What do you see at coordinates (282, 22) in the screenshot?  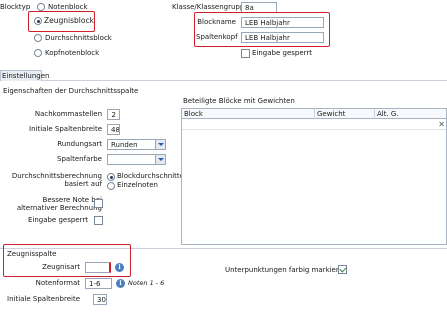 I see `blockname-field: LEB Halbjahr` at bounding box center [282, 22].